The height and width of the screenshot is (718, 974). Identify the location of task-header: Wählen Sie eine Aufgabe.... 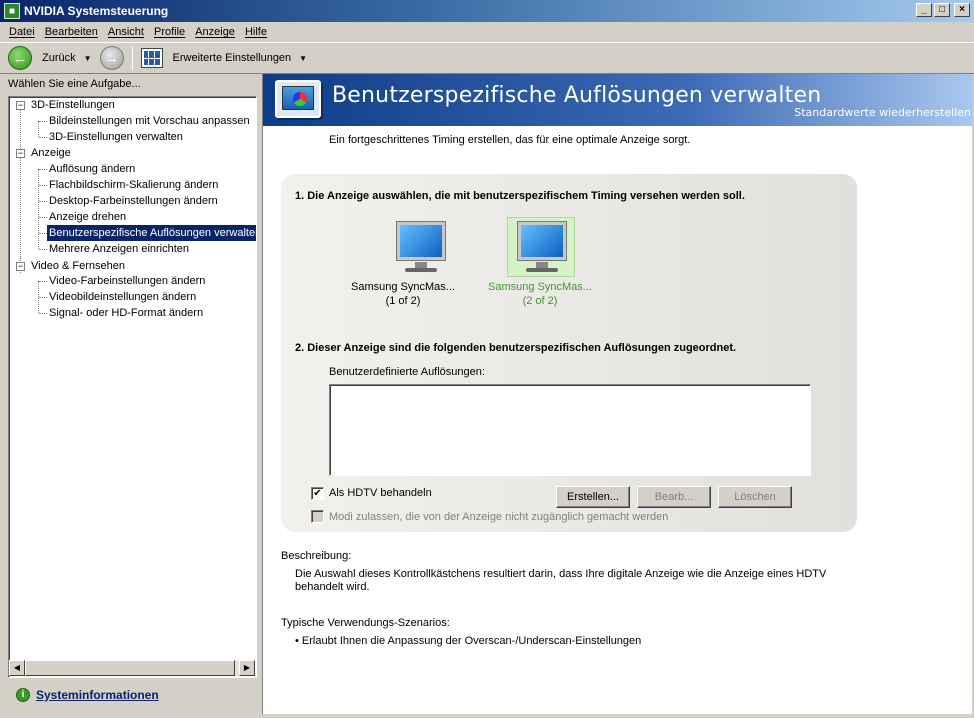
(74, 84).